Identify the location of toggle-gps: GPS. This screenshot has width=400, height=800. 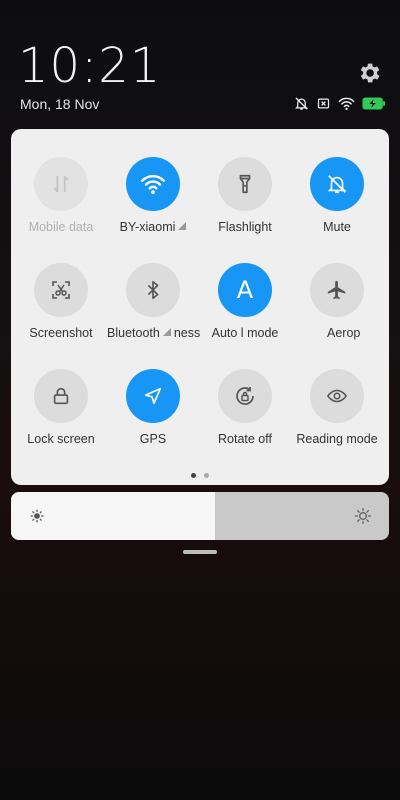
(153, 407).